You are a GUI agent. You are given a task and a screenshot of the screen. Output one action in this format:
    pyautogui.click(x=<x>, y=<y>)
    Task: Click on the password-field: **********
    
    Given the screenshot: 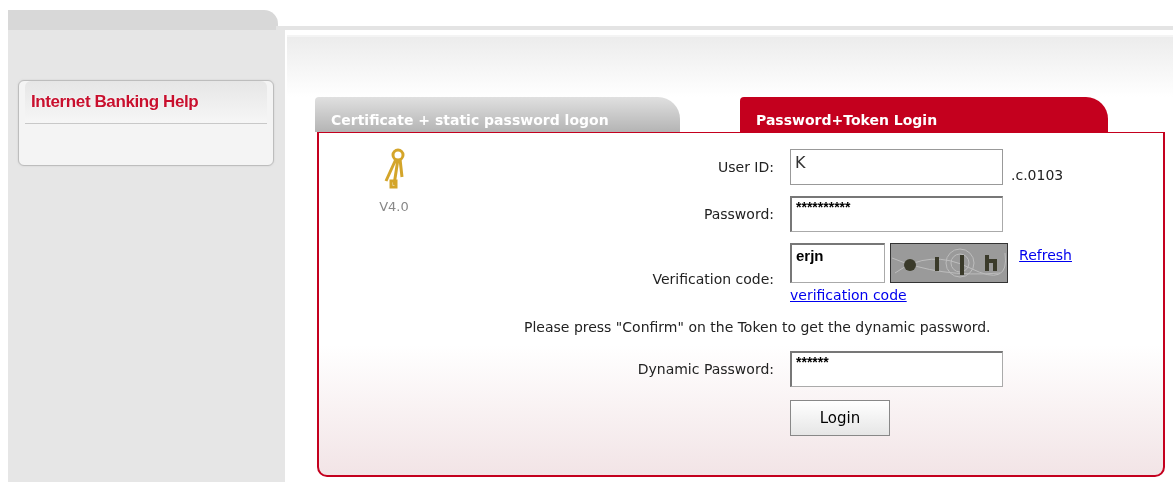 What is the action you would take?
    pyautogui.click(x=896, y=214)
    